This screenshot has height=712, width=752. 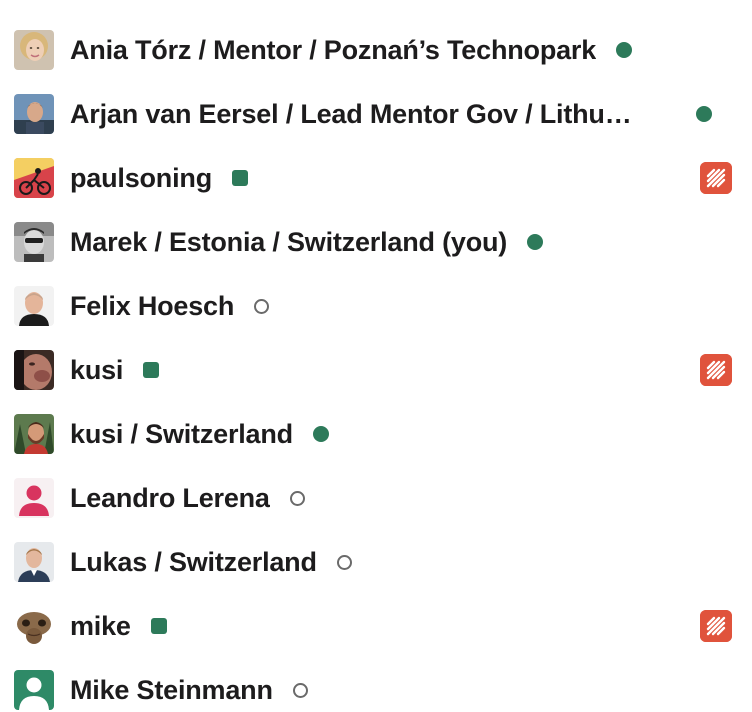 I want to click on photo-avatar-man-outdoor, so click(x=34, y=114).